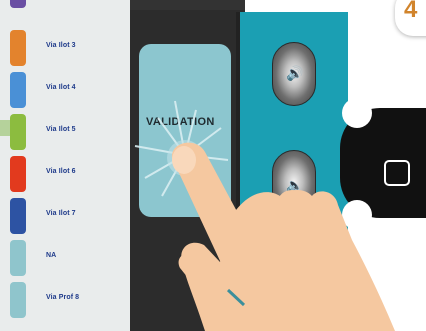 This screenshot has width=426, height=331. I want to click on list-item: Via Ilot 3, so click(66, 48).